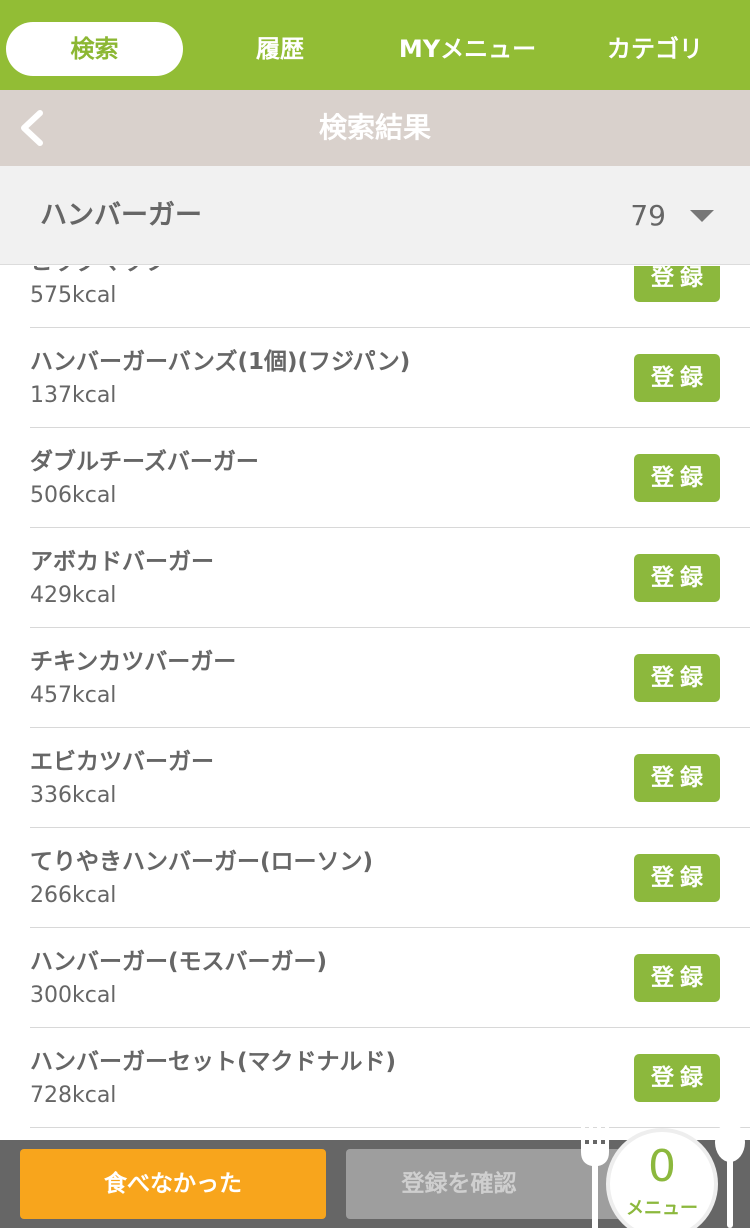  Describe the element at coordinates (390, 778) in the screenshot. I see `list-item: エビカツバーガー 336kcal 登録` at that location.